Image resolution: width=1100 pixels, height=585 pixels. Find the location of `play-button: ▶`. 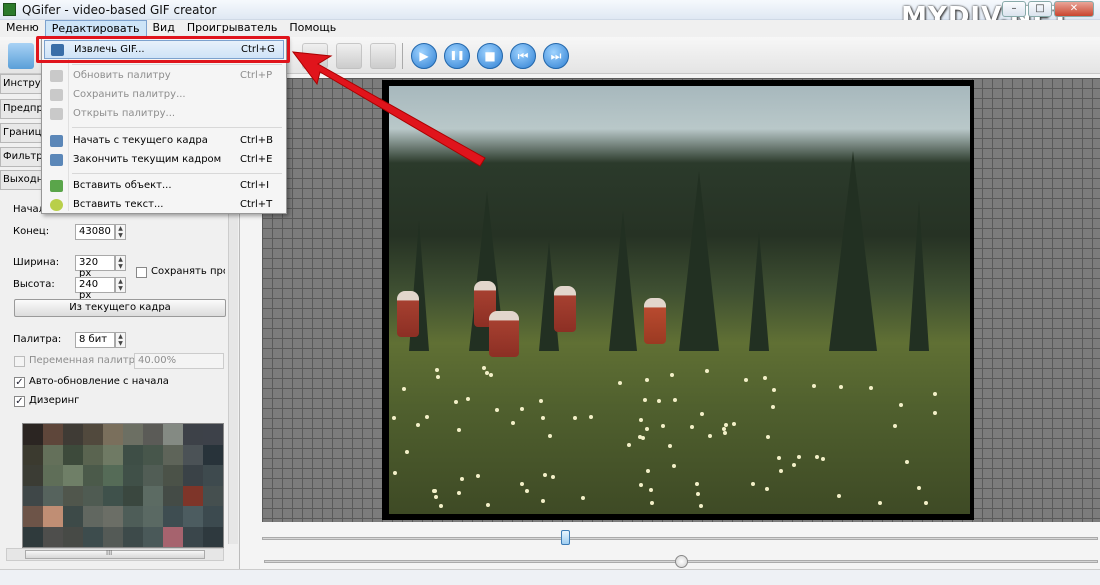

play-button: ▶ is located at coordinates (424, 56).